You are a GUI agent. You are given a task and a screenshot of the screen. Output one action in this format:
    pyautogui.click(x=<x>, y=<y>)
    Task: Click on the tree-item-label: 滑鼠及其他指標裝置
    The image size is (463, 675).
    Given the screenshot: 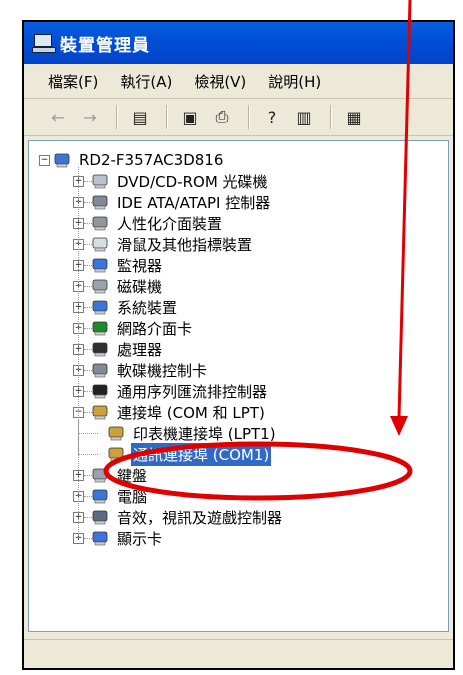 What is the action you would take?
    pyautogui.click(x=185, y=244)
    